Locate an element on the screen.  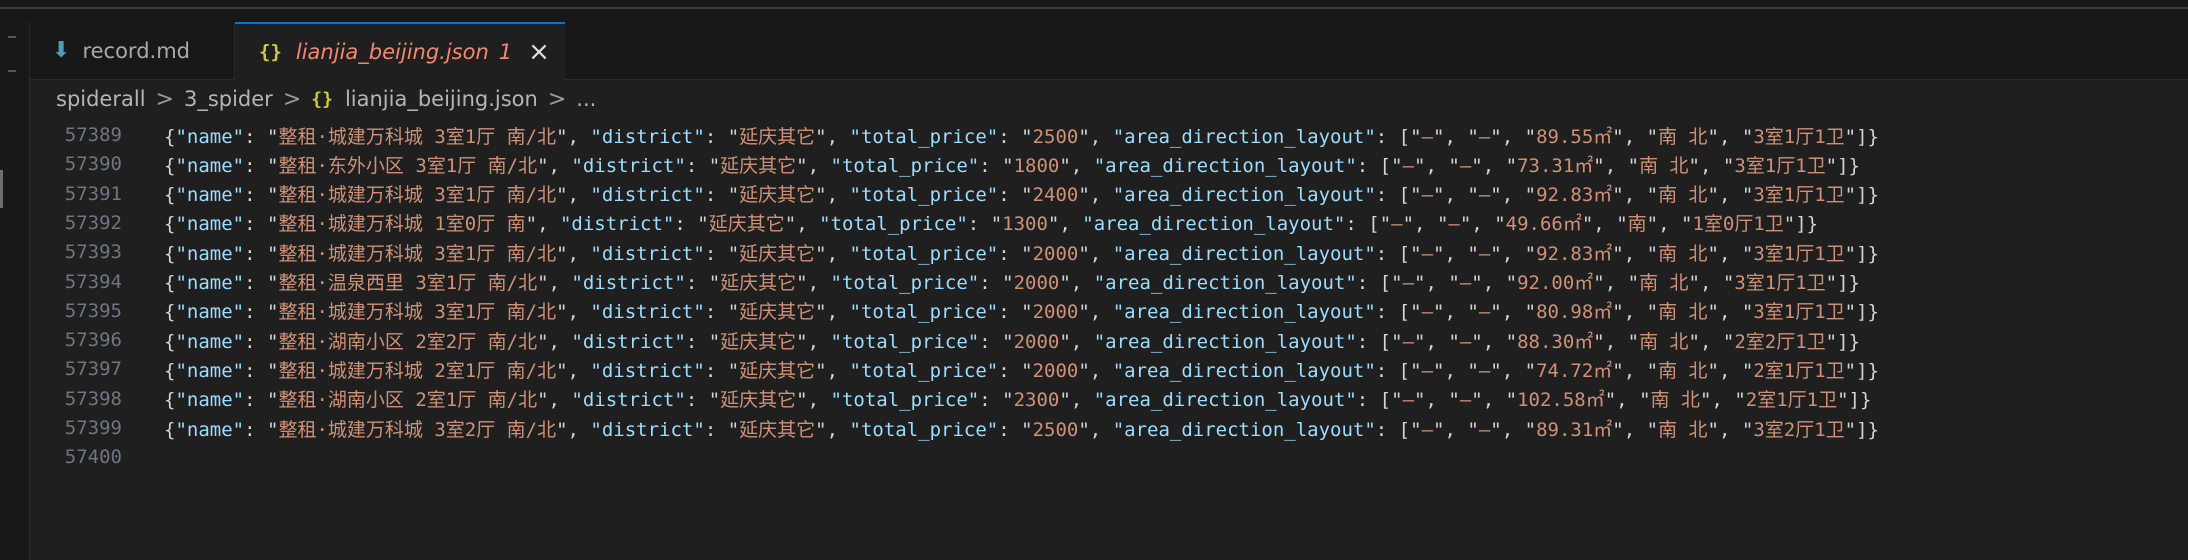
json-string-value: 80.98㎡ is located at coordinates (1574, 312).